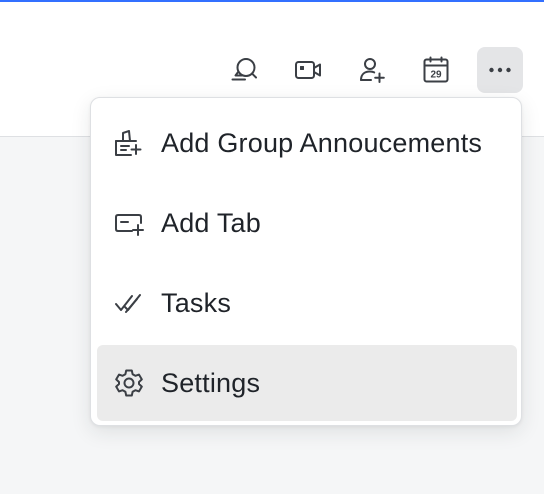 The width and height of the screenshot is (544, 494). What do you see at coordinates (196, 302) in the screenshot?
I see `menu-item-label: Tasks` at bounding box center [196, 302].